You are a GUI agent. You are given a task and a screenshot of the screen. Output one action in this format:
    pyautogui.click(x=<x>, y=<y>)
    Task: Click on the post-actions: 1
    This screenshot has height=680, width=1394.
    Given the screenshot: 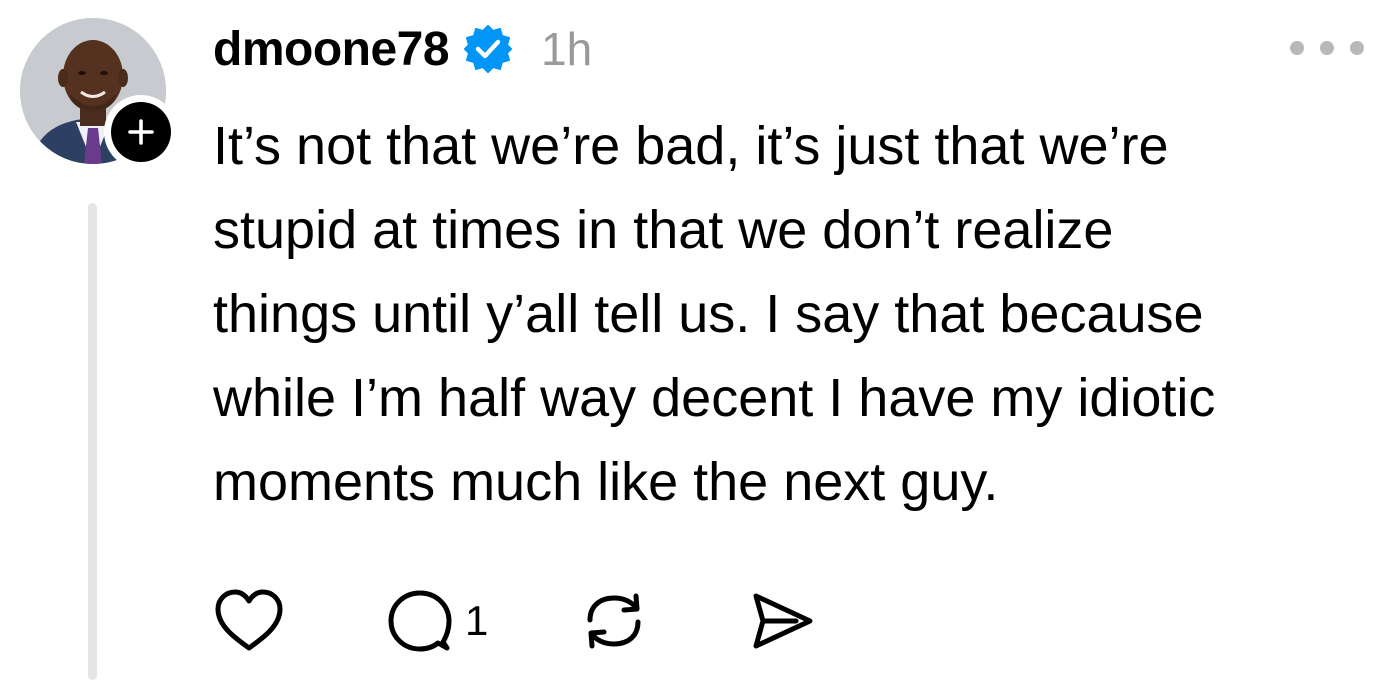 What is the action you would take?
    pyautogui.click(x=514, y=621)
    